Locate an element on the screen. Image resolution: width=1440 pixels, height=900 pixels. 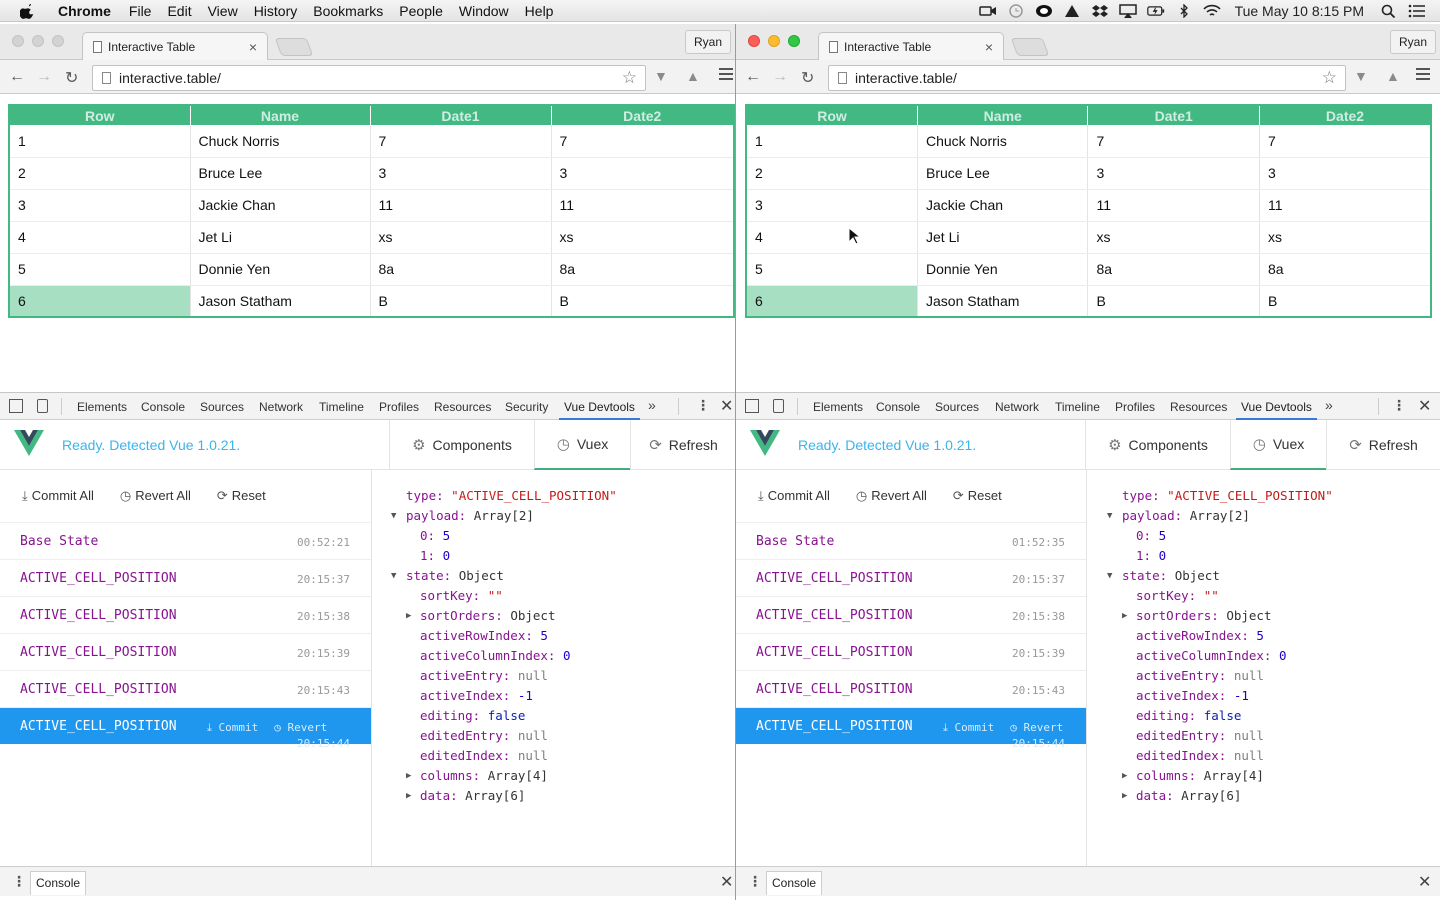
facetime-icon is located at coordinates (987, 11).